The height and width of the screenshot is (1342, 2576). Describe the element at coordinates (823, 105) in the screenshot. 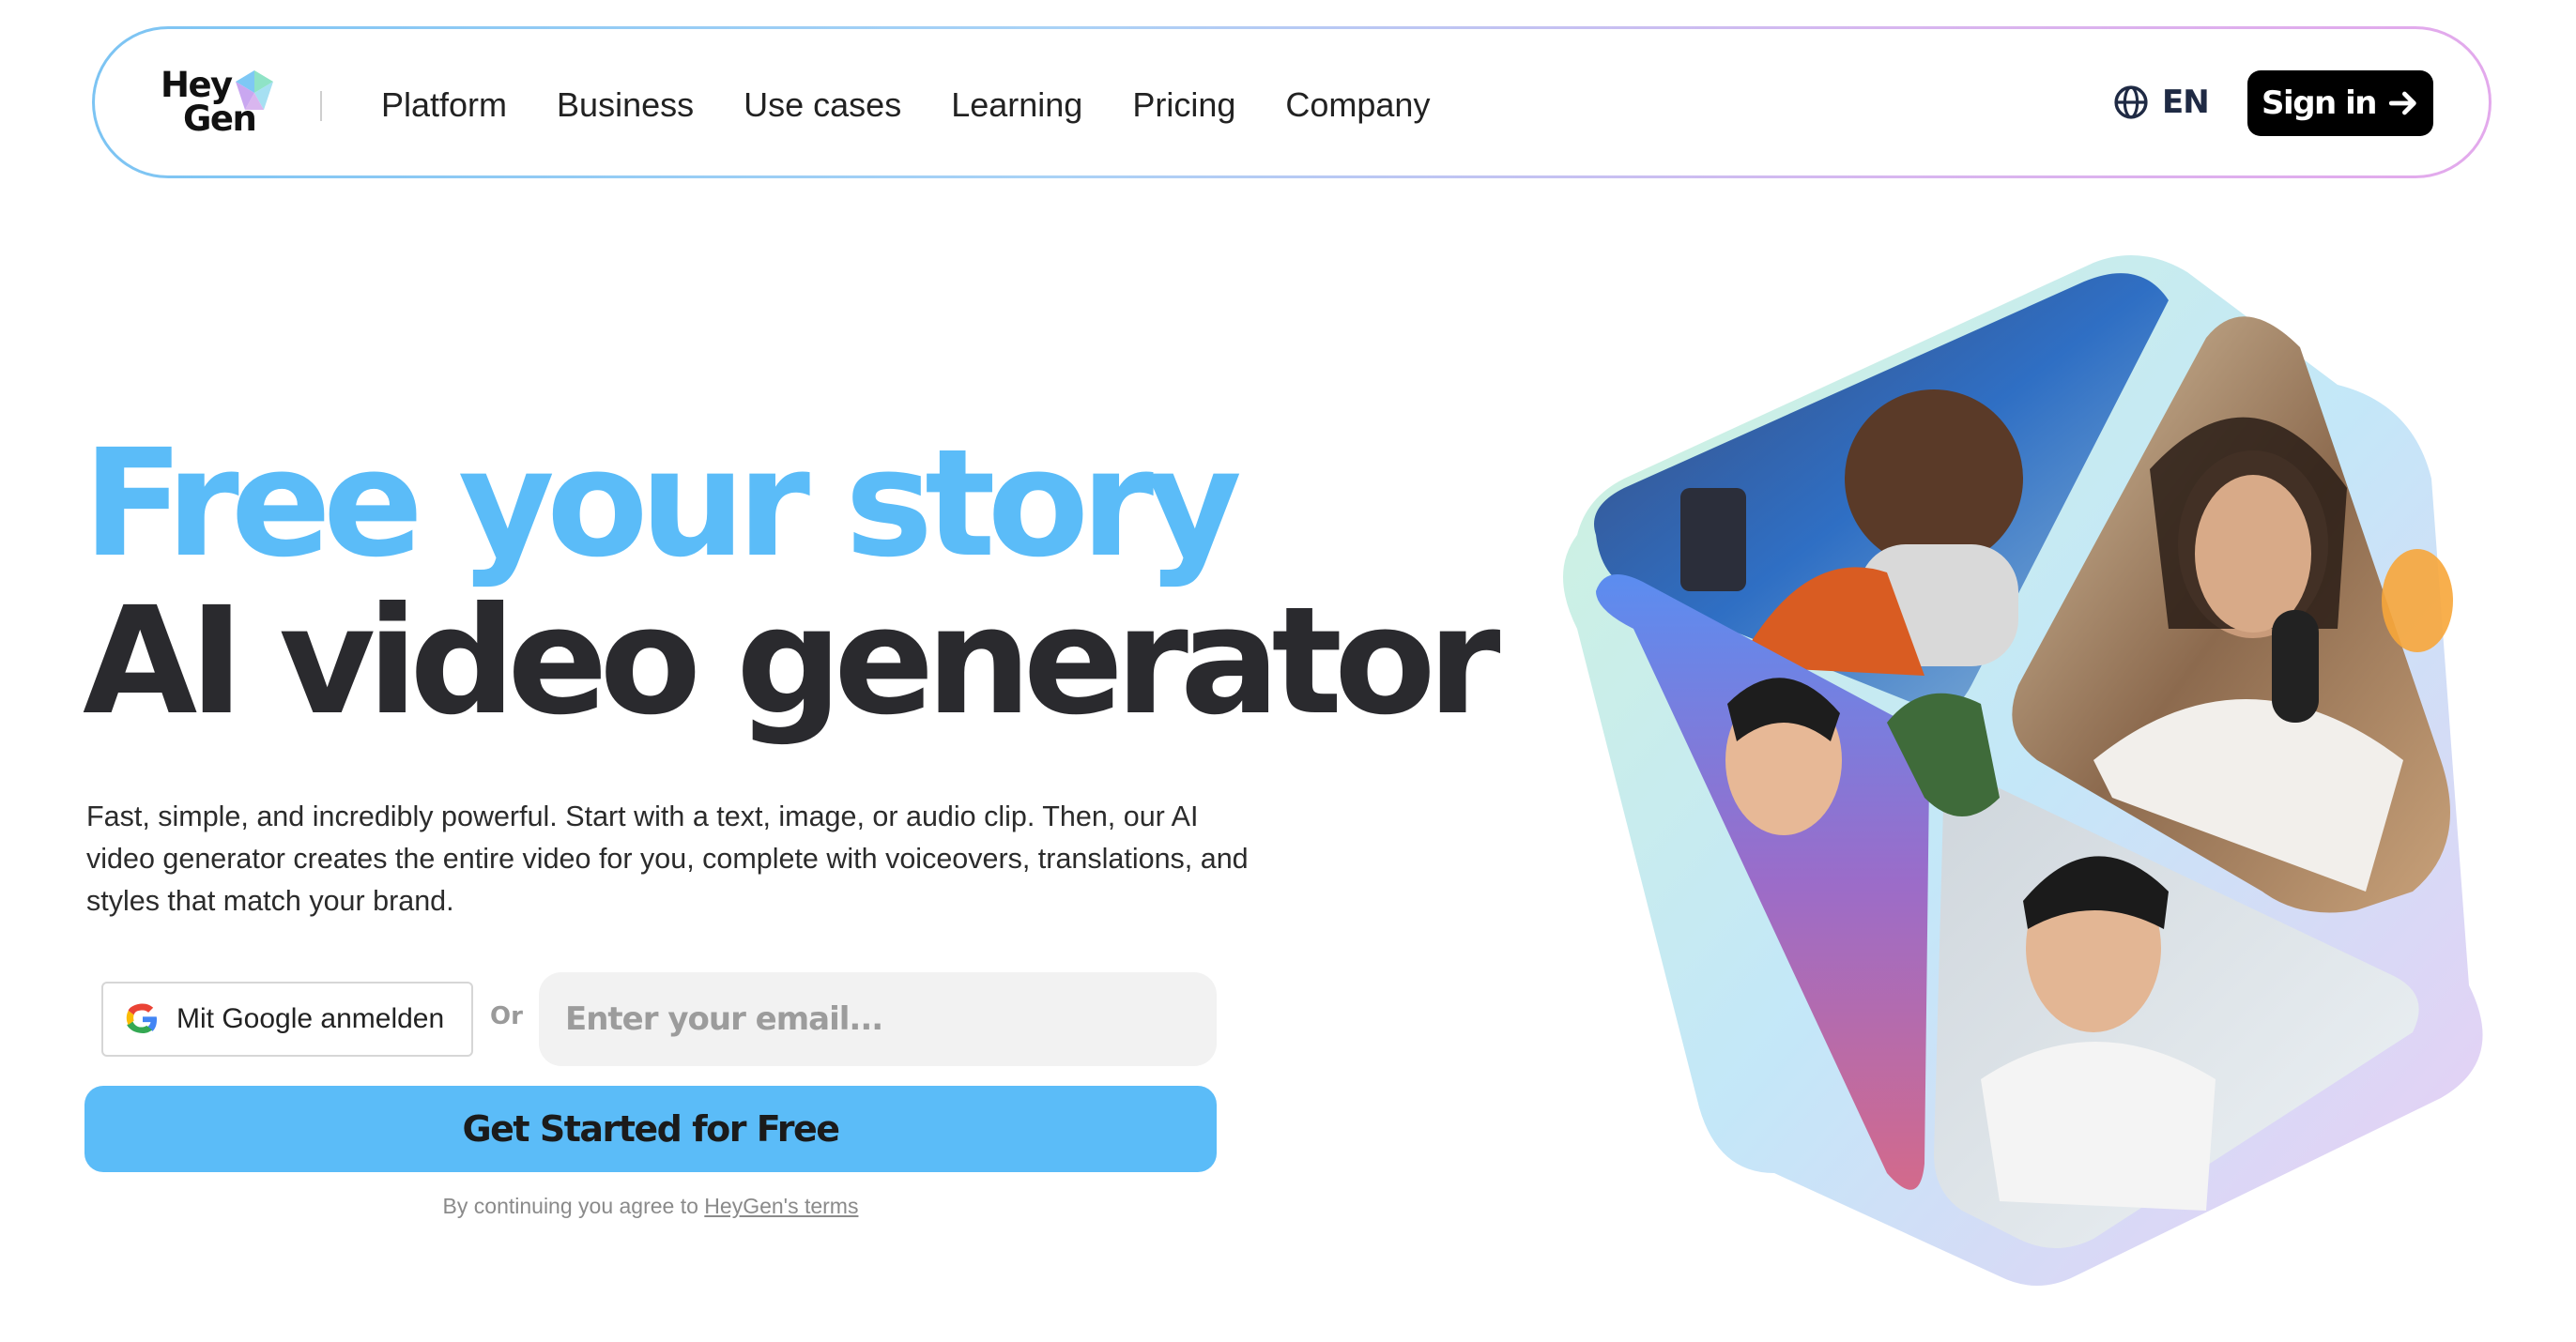

I see `nav-link-use-cases: Use cases` at that location.